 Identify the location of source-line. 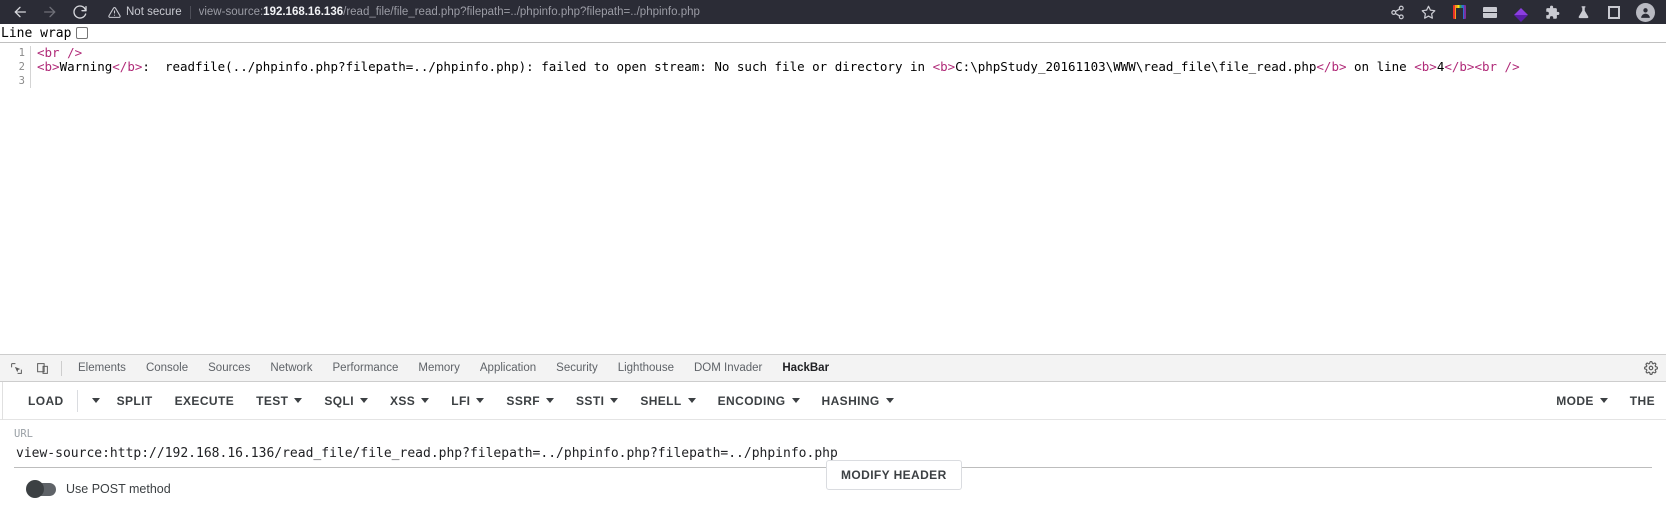
(851, 81).